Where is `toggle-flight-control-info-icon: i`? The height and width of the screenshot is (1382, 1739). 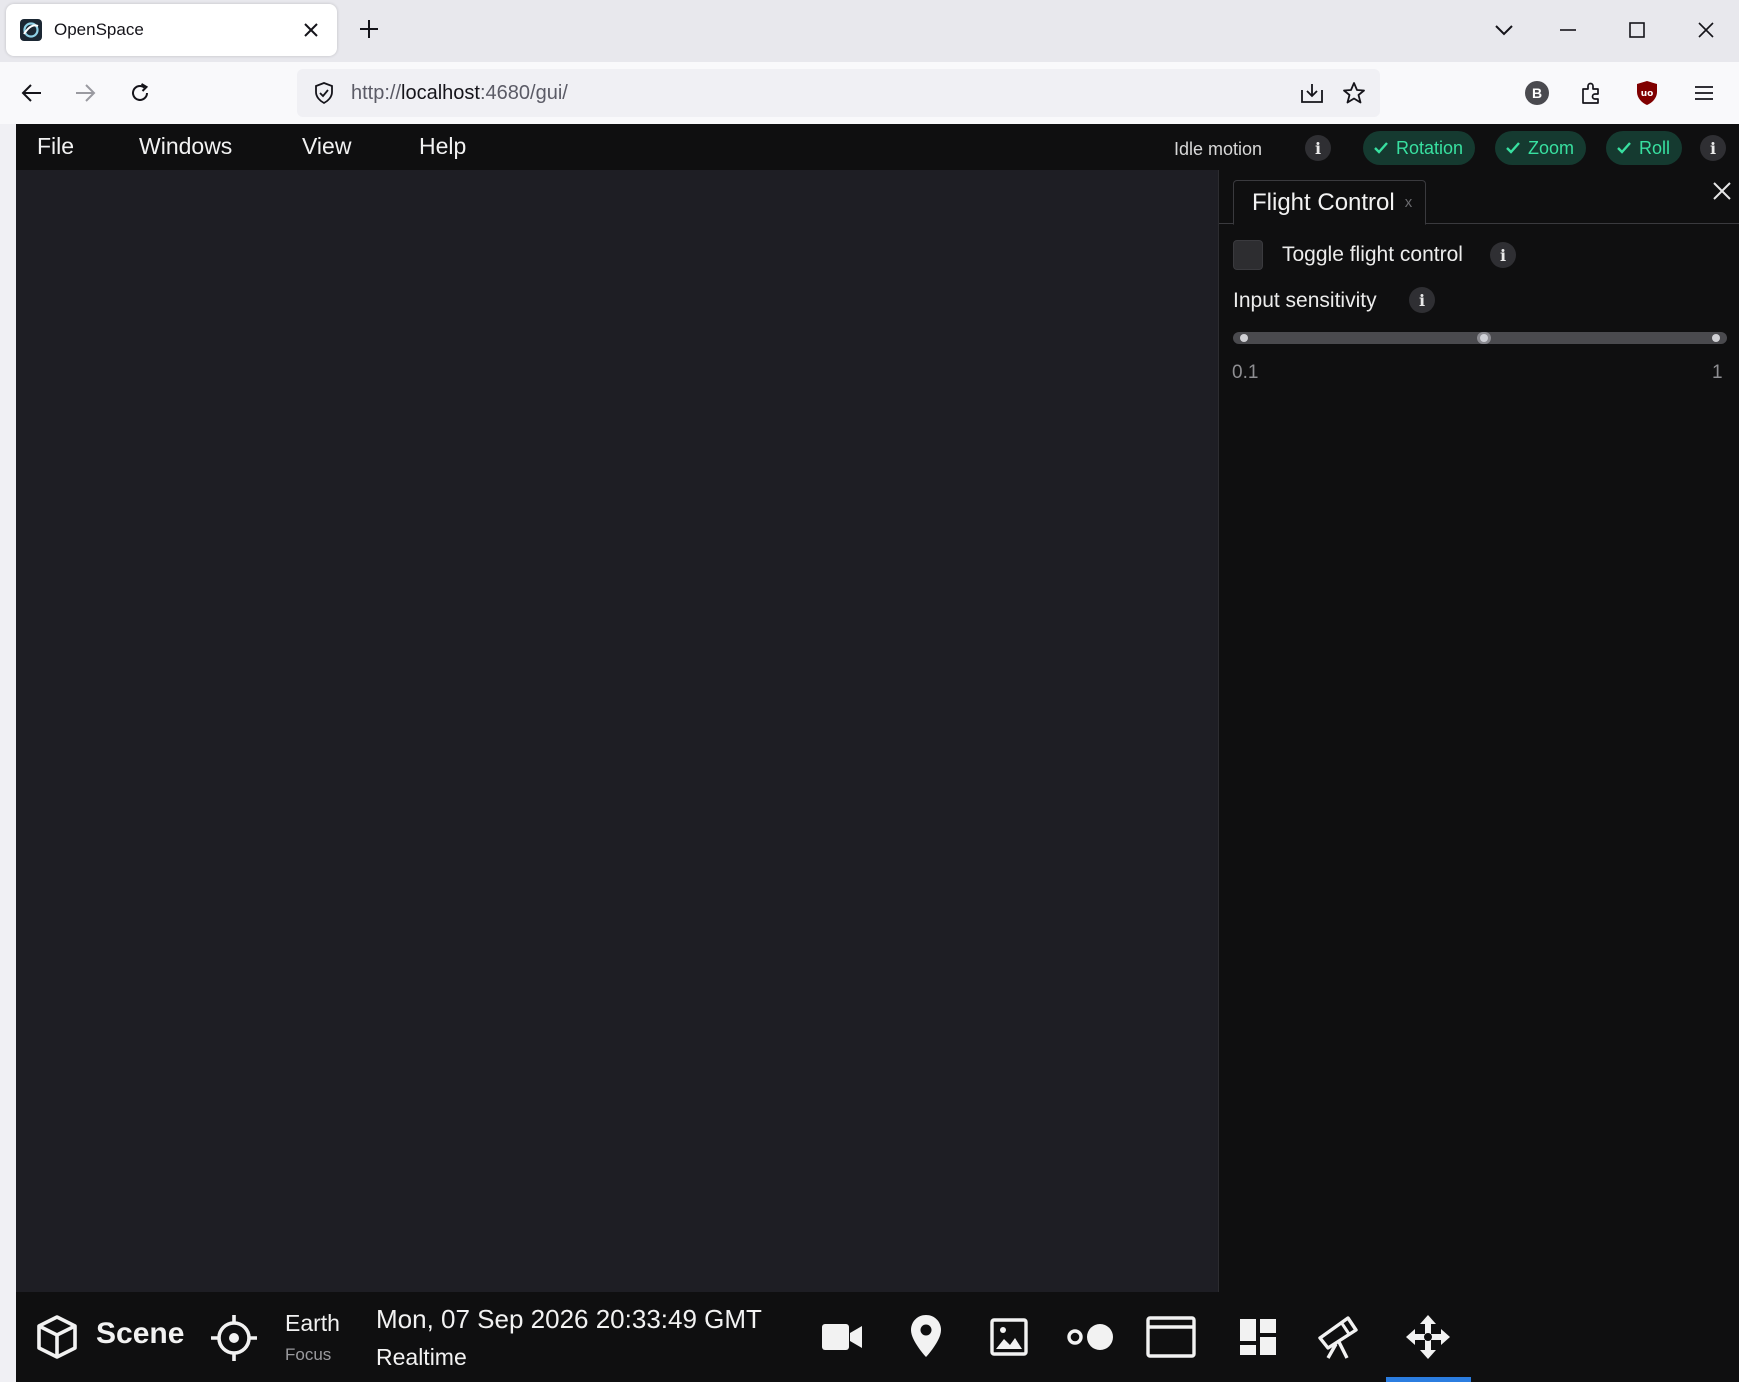 toggle-flight-control-info-icon: i is located at coordinates (1503, 255).